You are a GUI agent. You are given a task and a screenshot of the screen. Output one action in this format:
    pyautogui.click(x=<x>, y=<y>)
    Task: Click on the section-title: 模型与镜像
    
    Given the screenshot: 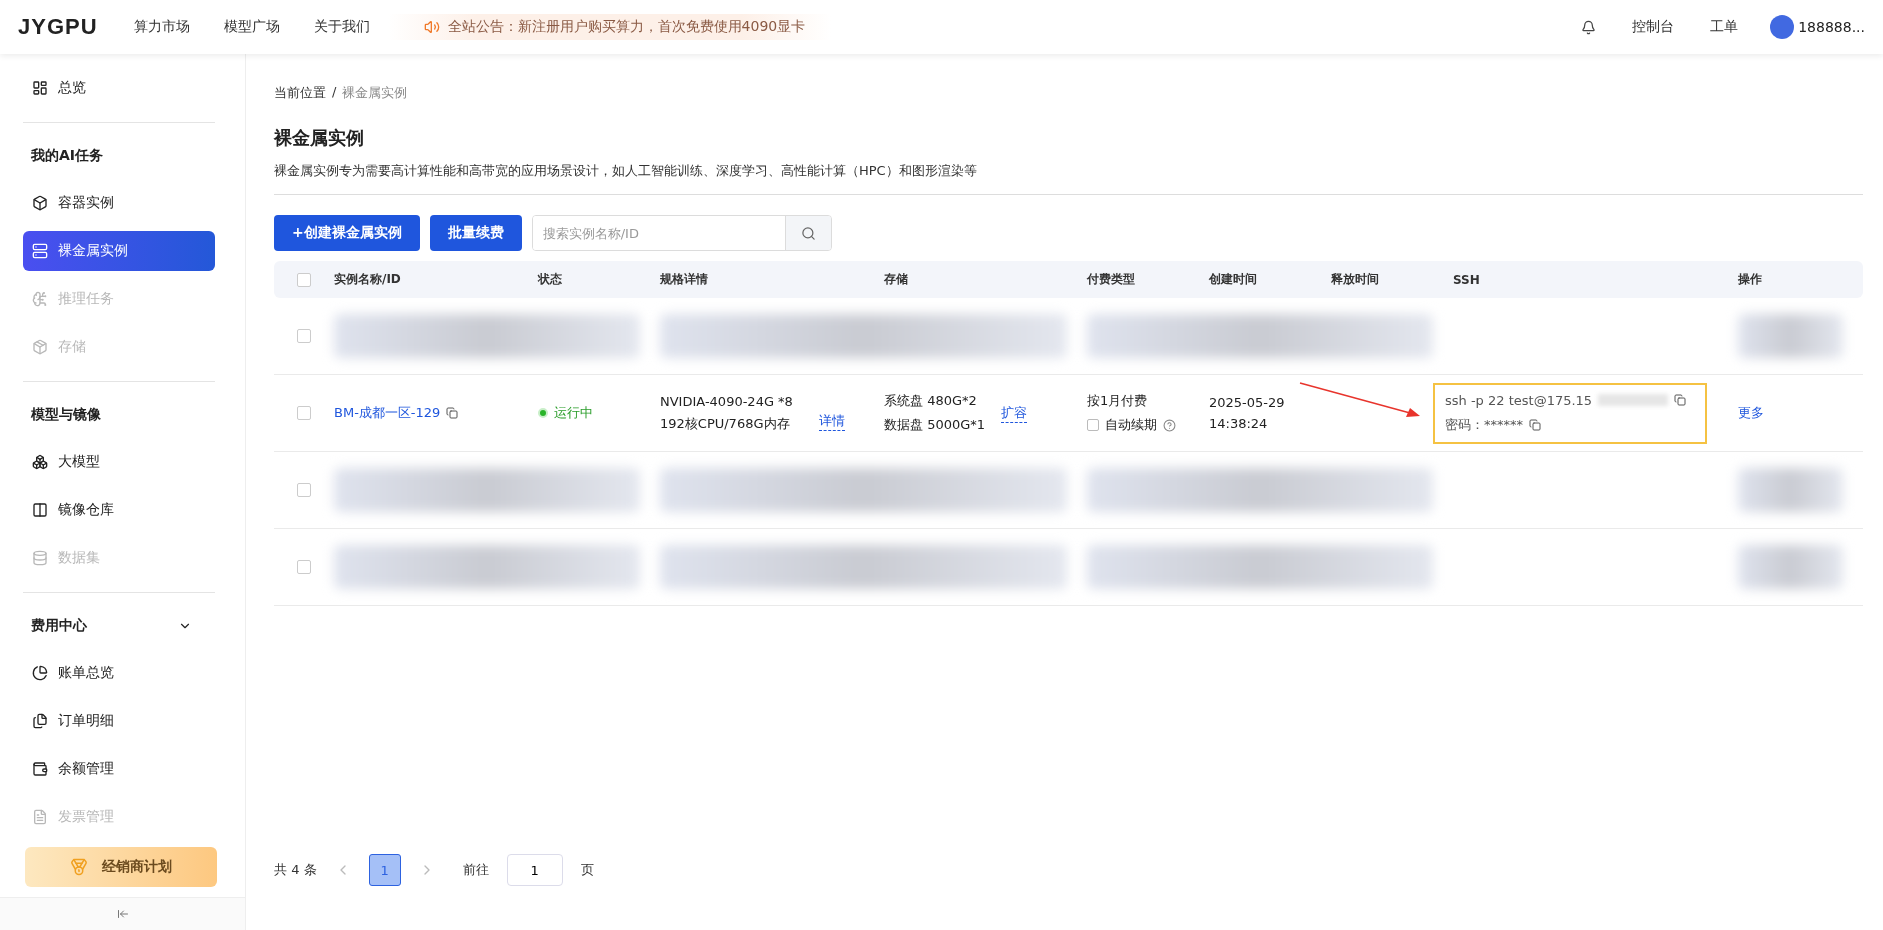 What is the action you would take?
    pyautogui.click(x=66, y=415)
    